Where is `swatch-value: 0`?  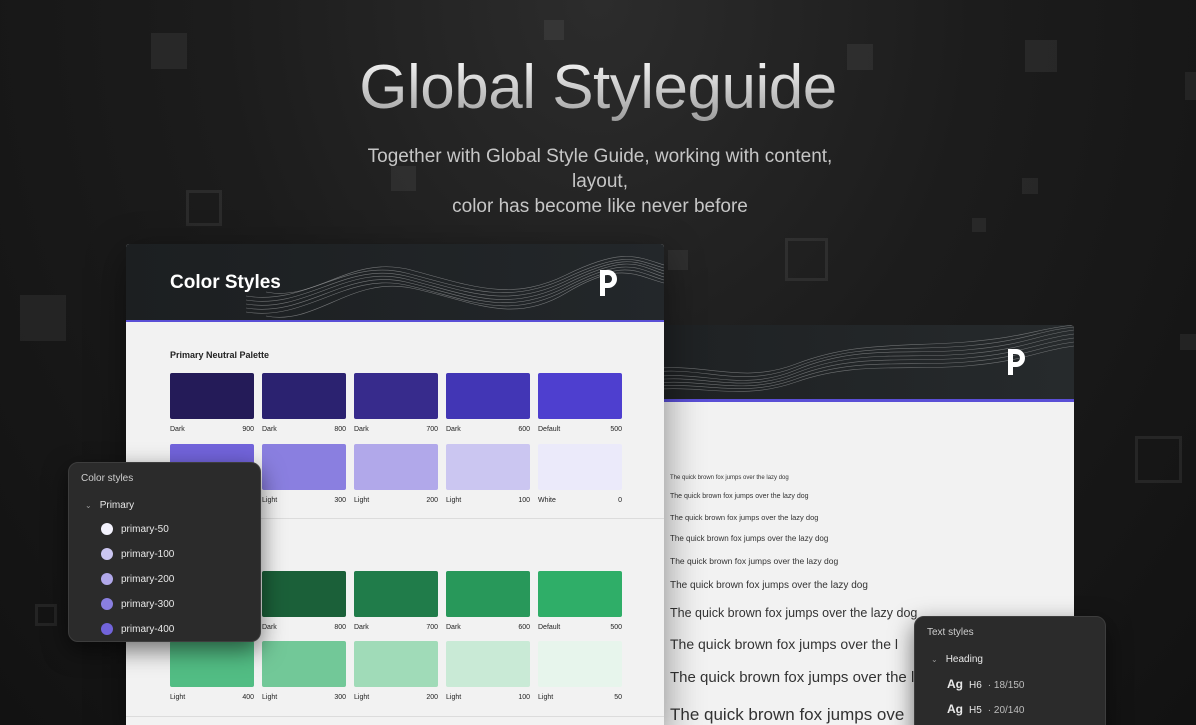 swatch-value: 0 is located at coordinates (620, 500).